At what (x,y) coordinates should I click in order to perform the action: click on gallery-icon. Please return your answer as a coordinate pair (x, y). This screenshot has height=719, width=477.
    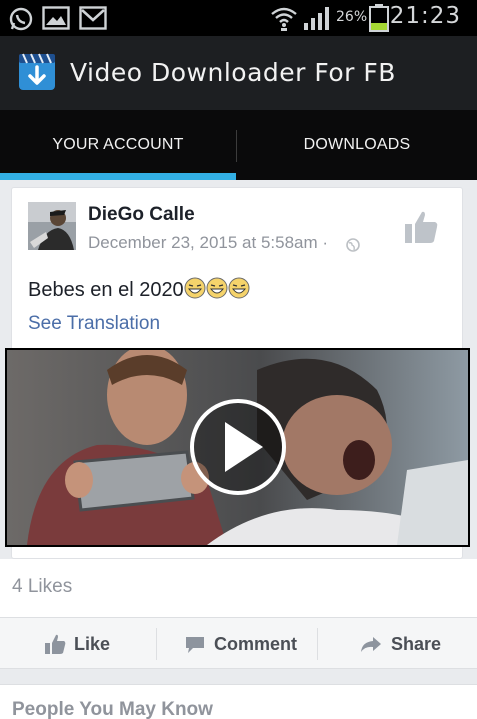
    Looking at the image, I should click on (56, 18).